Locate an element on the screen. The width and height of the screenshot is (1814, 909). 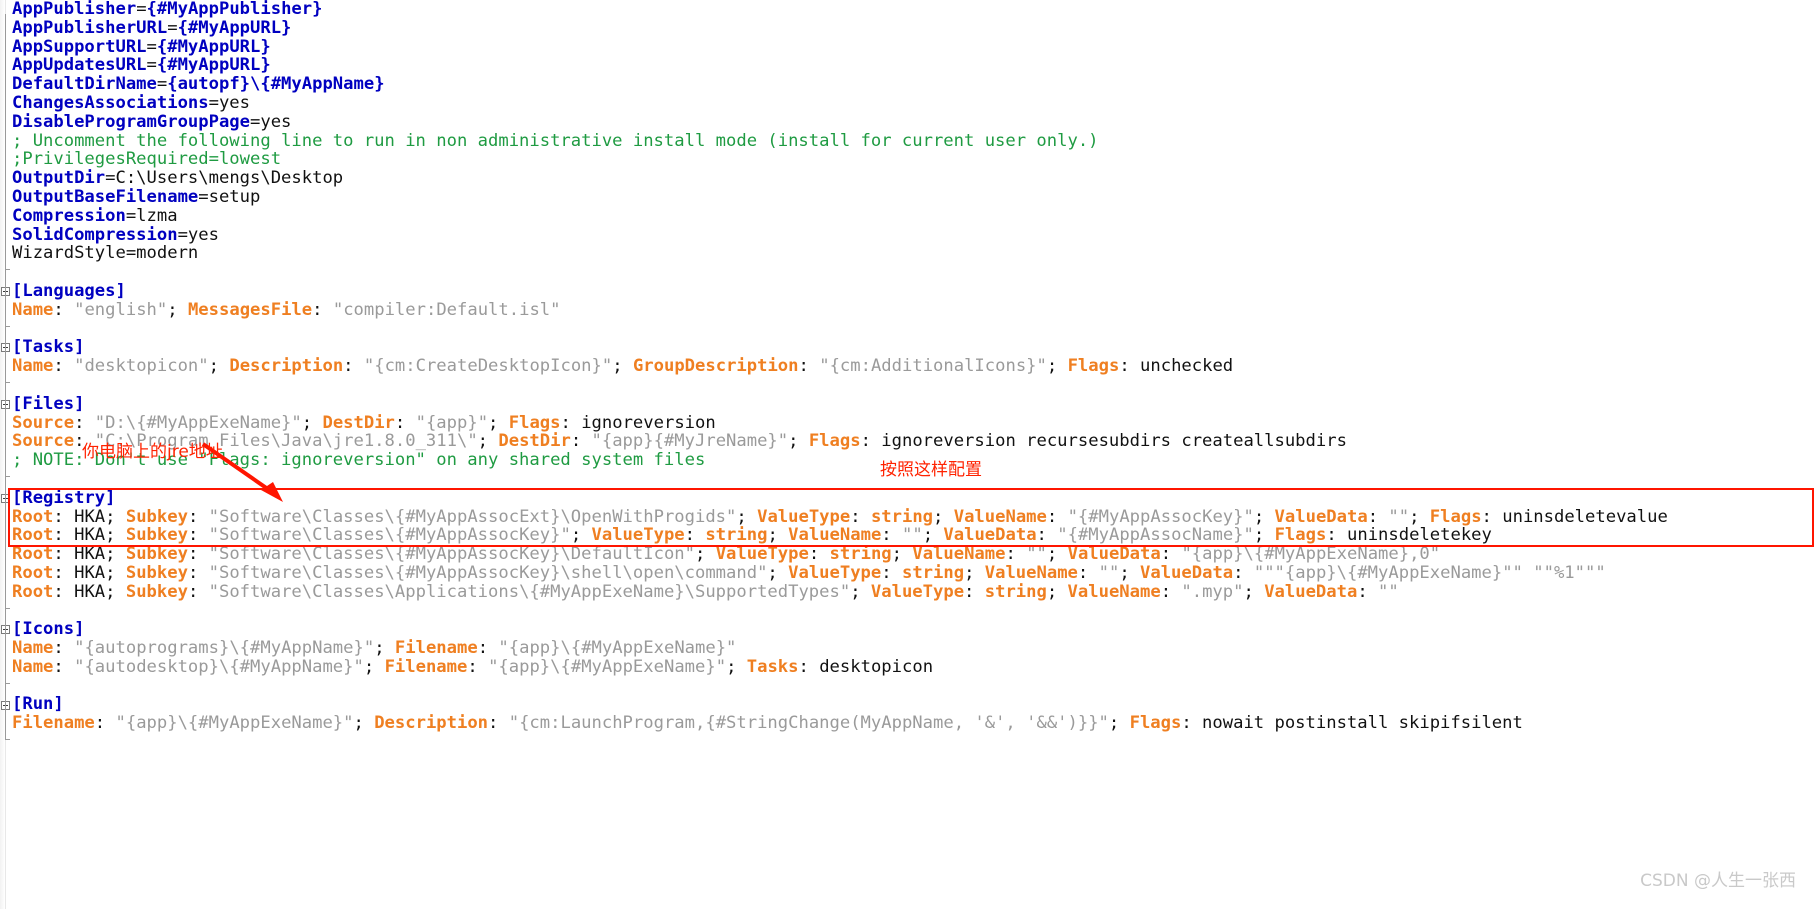
code-token: "Software\Classes\{#MyAppAssocKey}" is located at coordinates (389, 535).